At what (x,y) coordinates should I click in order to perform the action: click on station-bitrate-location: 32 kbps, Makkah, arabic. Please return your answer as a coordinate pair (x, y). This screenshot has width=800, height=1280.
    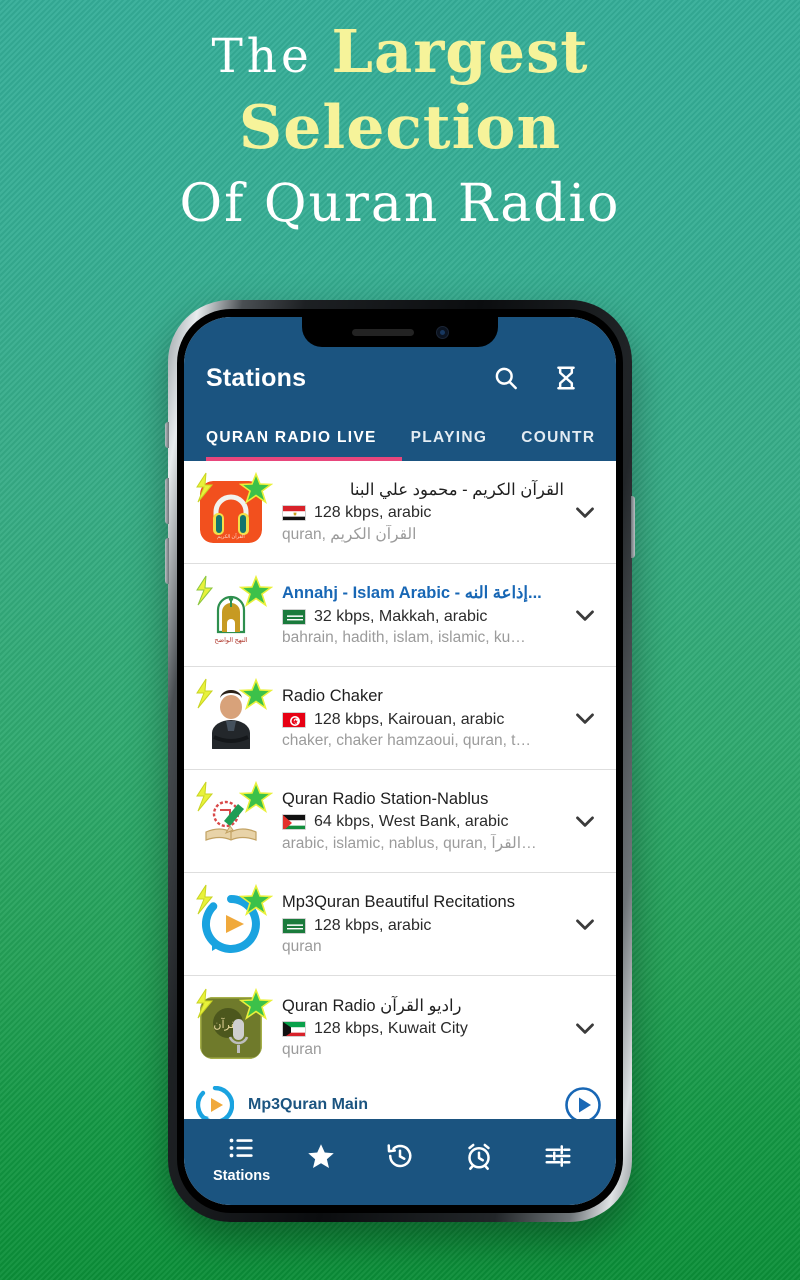
    Looking at the image, I should click on (401, 616).